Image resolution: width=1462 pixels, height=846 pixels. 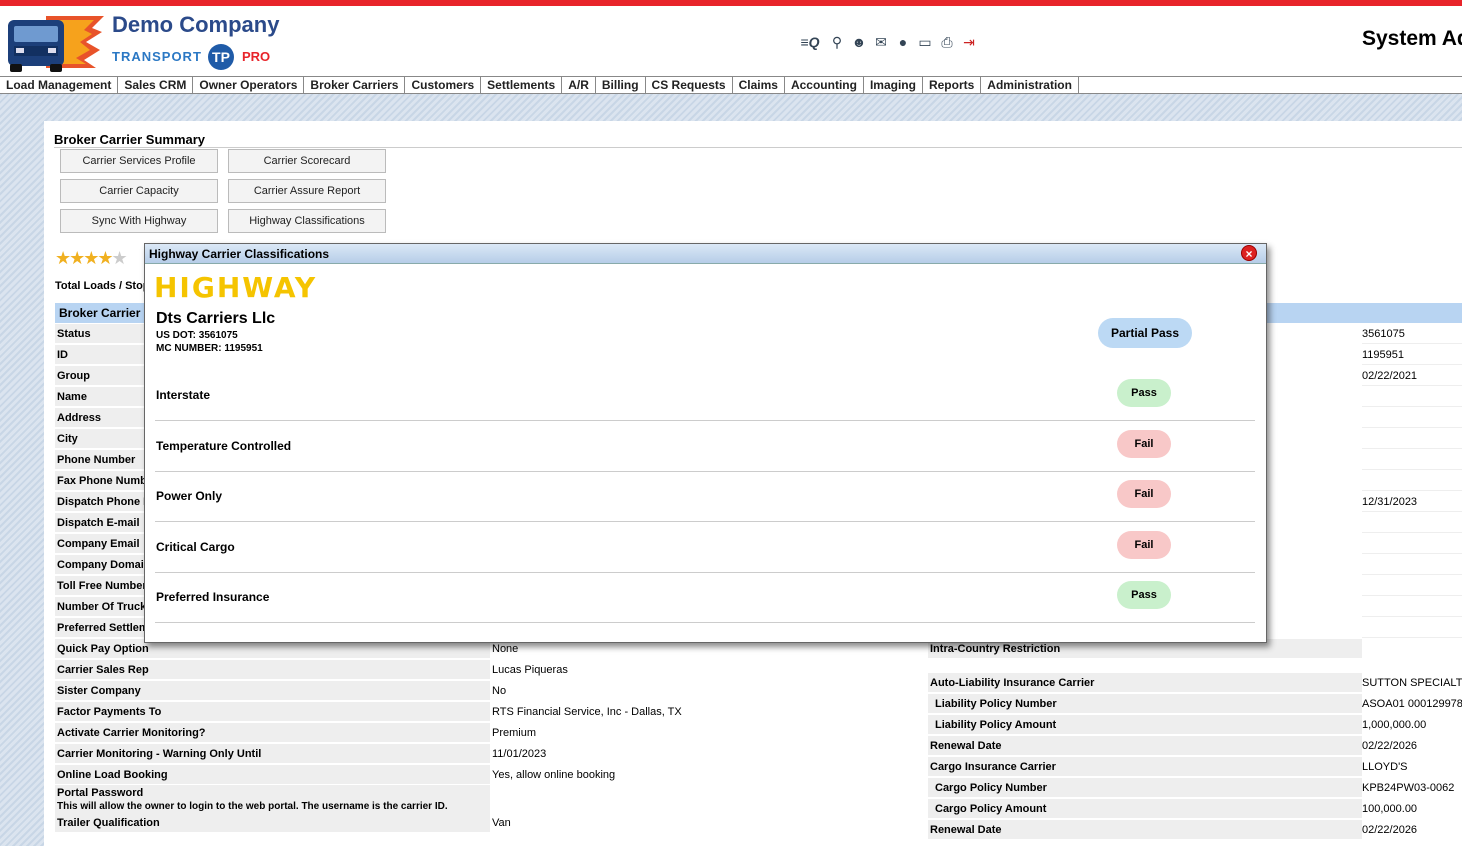 What do you see at coordinates (1145, 767) in the screenshot?
I see `right-field-label: Cargo Insurance Carrier` at bounding box center [1145, 767].